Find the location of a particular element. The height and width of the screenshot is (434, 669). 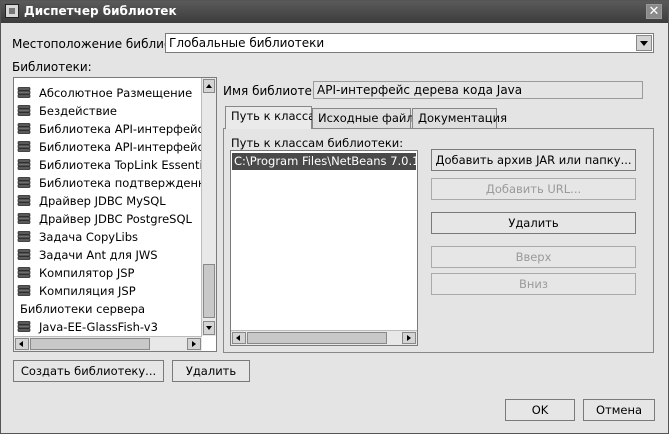

list-item: Java-EE-GlassFish-v3 is located at coordinates (108, 327).